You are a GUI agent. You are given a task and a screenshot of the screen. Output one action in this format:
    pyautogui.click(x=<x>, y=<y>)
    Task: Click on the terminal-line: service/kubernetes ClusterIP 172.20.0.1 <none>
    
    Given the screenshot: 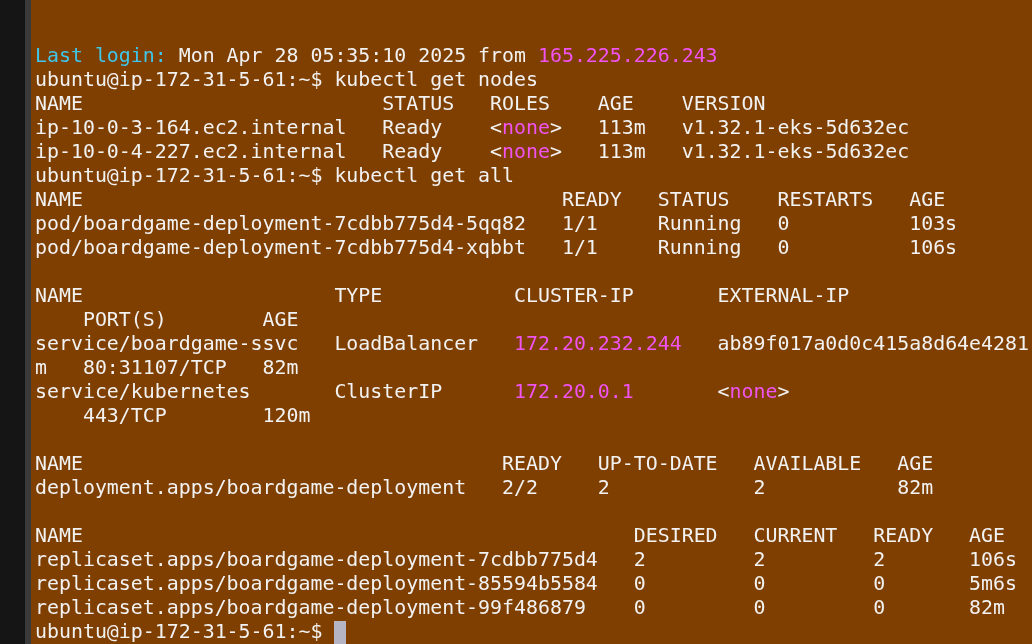 What is the action you would take?
    pyautogui.click(x=412, y=392)
    